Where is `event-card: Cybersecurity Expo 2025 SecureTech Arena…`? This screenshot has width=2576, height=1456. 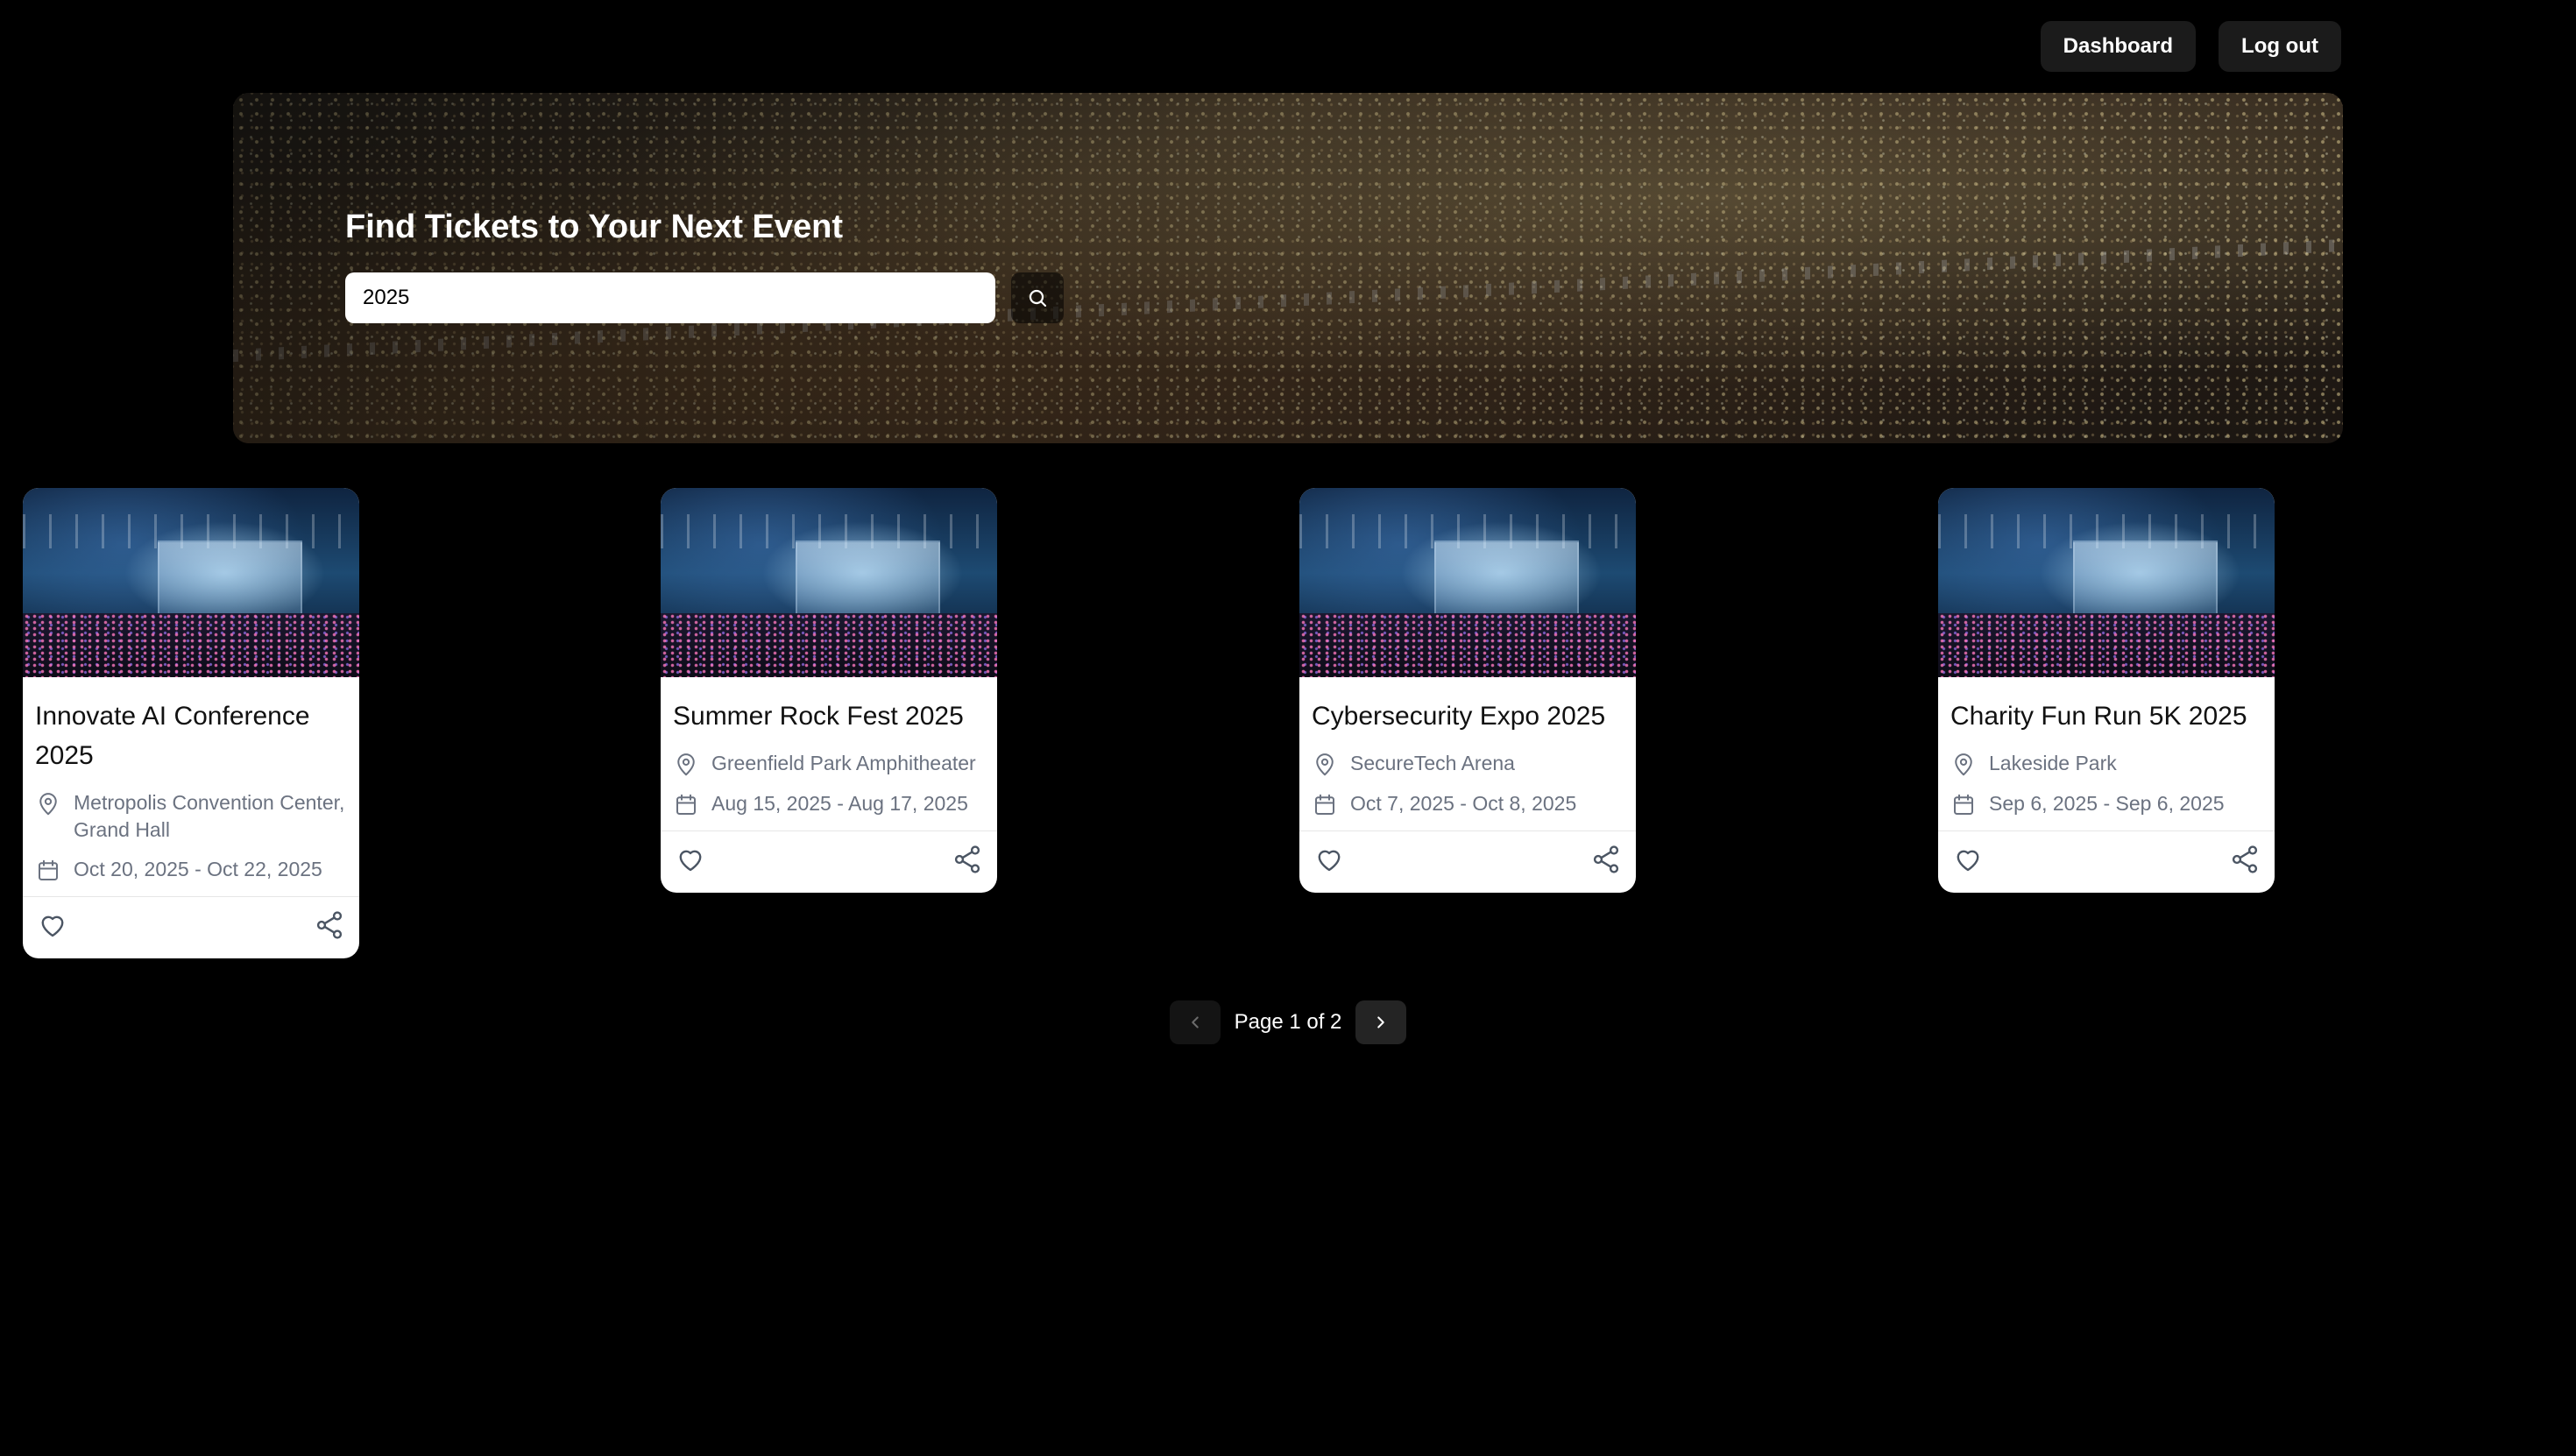 event-card: Cybersecurity Expo 2025 SecureTech Arena… is located at coordinates (1467, 690).